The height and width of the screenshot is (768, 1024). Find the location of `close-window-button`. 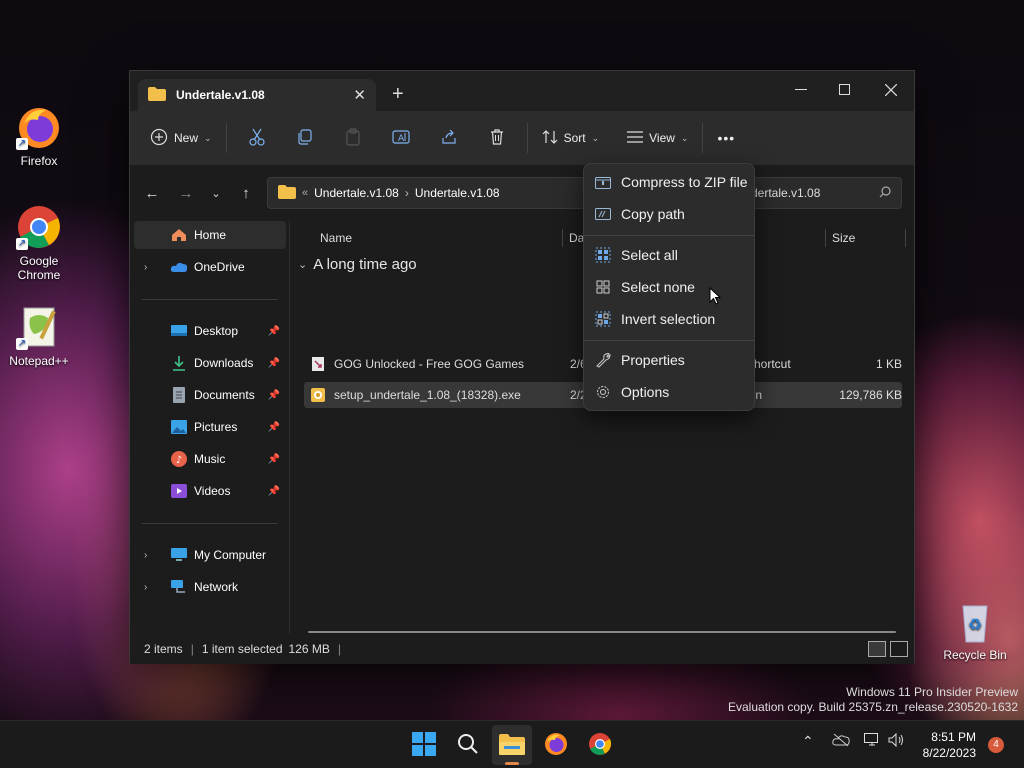

close-window-button is located at coordinates (891, 90).